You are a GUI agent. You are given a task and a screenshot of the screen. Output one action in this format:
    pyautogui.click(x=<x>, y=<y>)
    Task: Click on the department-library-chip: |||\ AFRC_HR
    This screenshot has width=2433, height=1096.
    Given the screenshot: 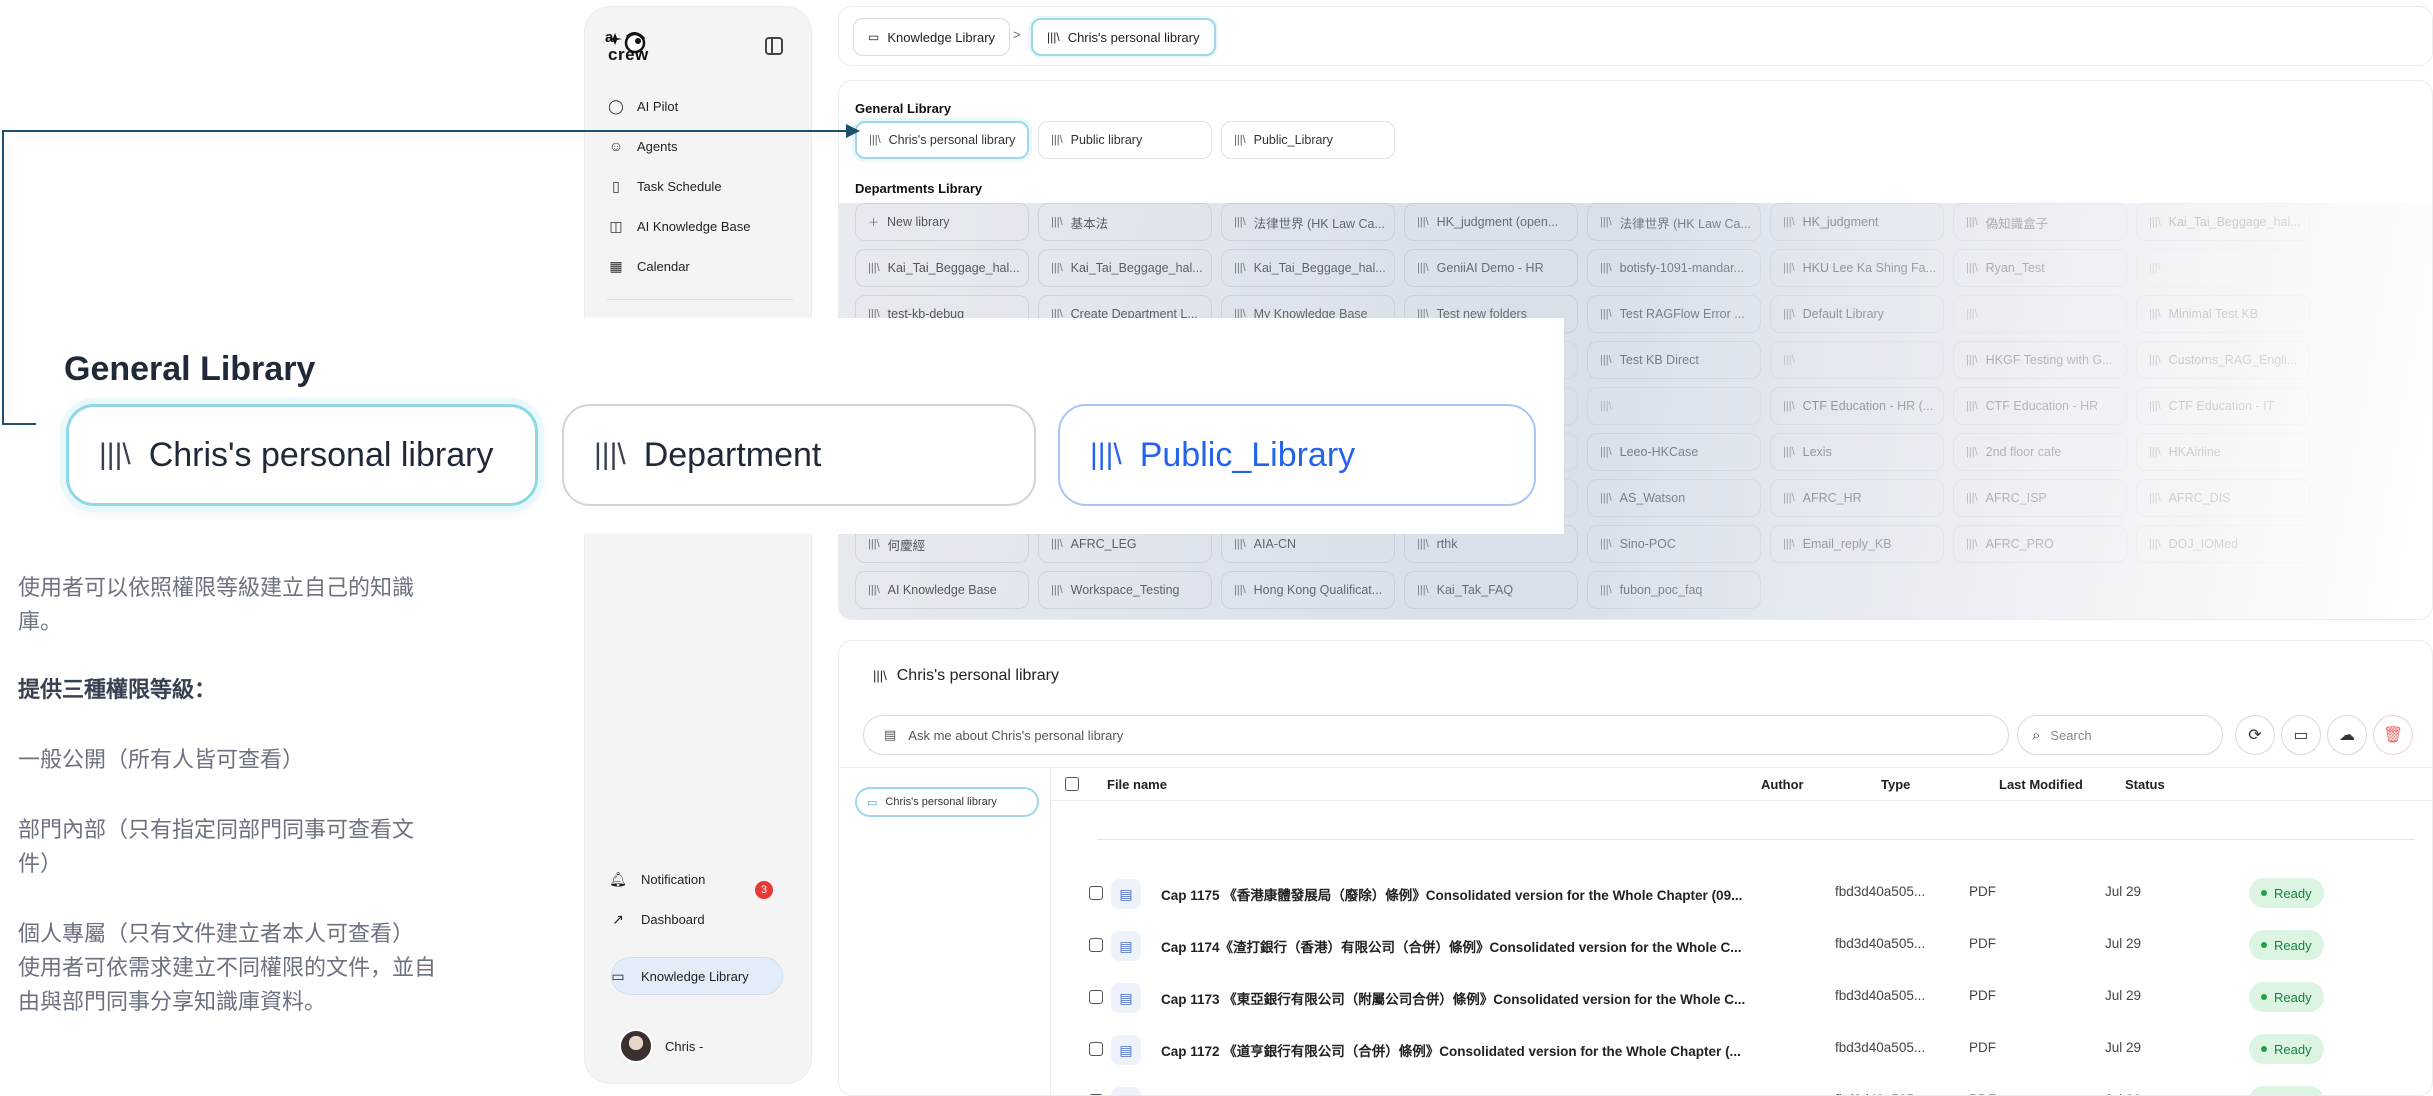 What is the action you would take?
    pyautogui.click(x=1857, y=498)
    